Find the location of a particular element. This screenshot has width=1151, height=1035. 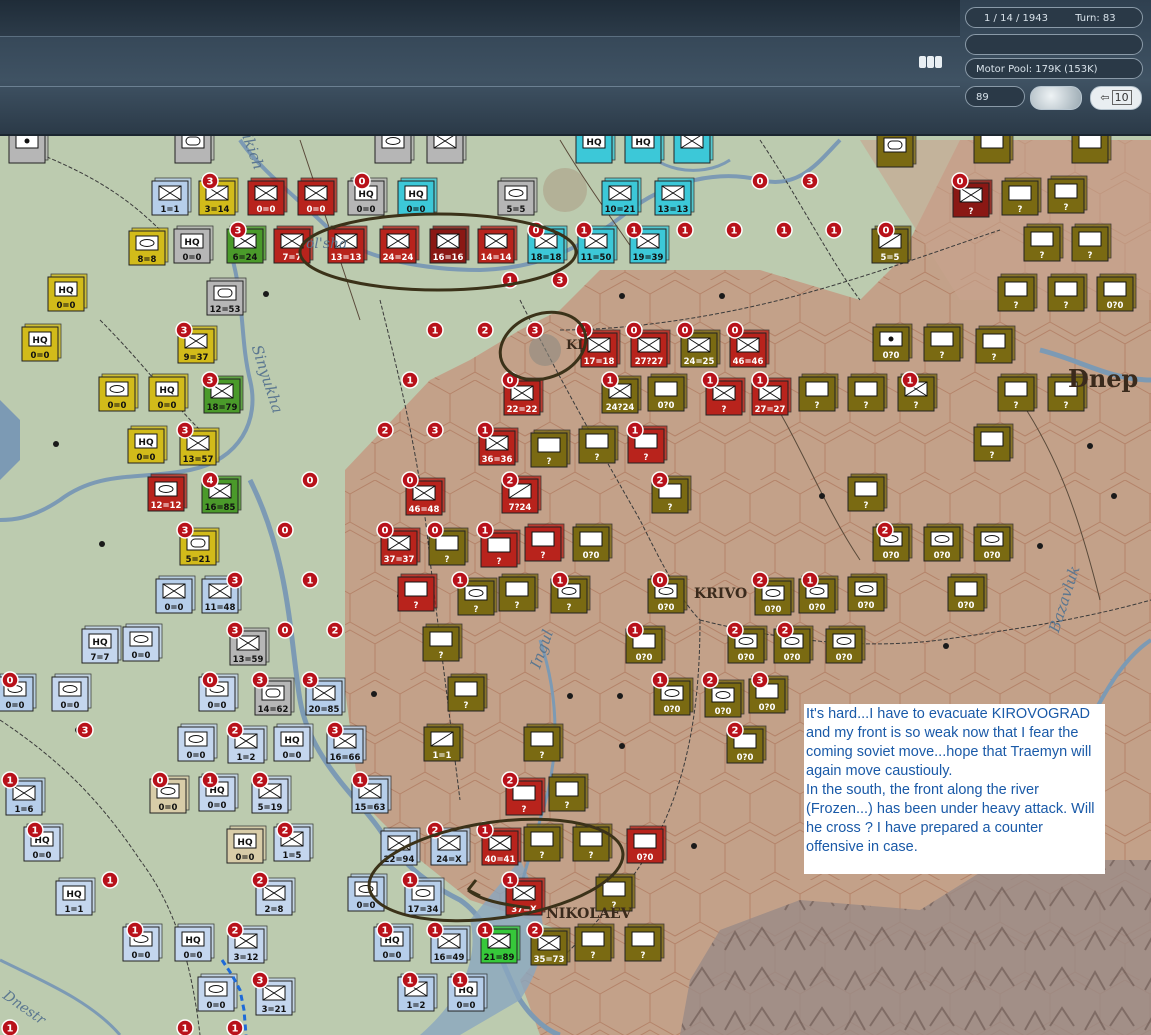

unit-counter: HQ 7=7 is located at coordinates (101, 644).